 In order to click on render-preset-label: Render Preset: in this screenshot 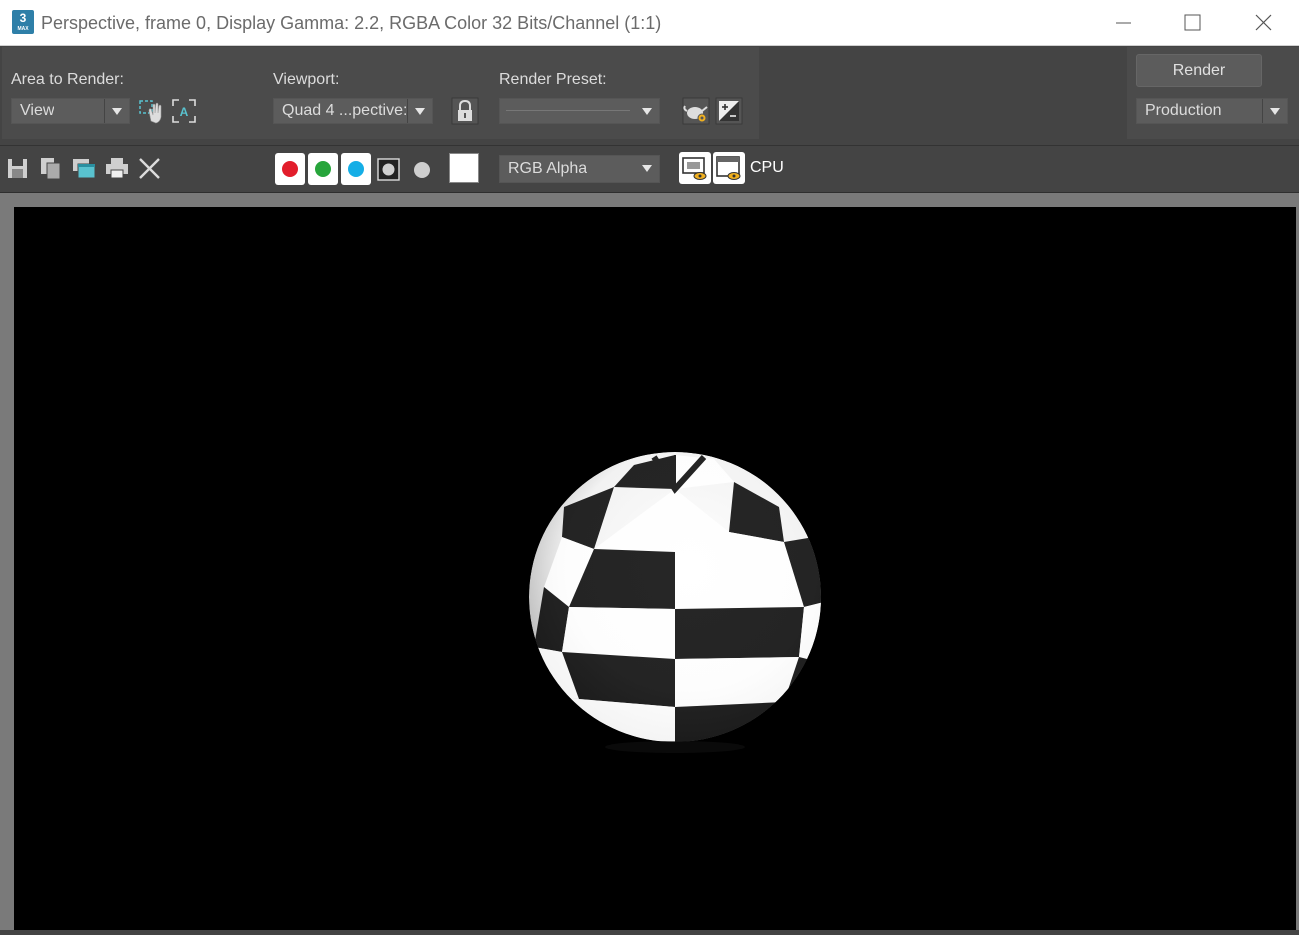, I will do `click(553, 79)`.